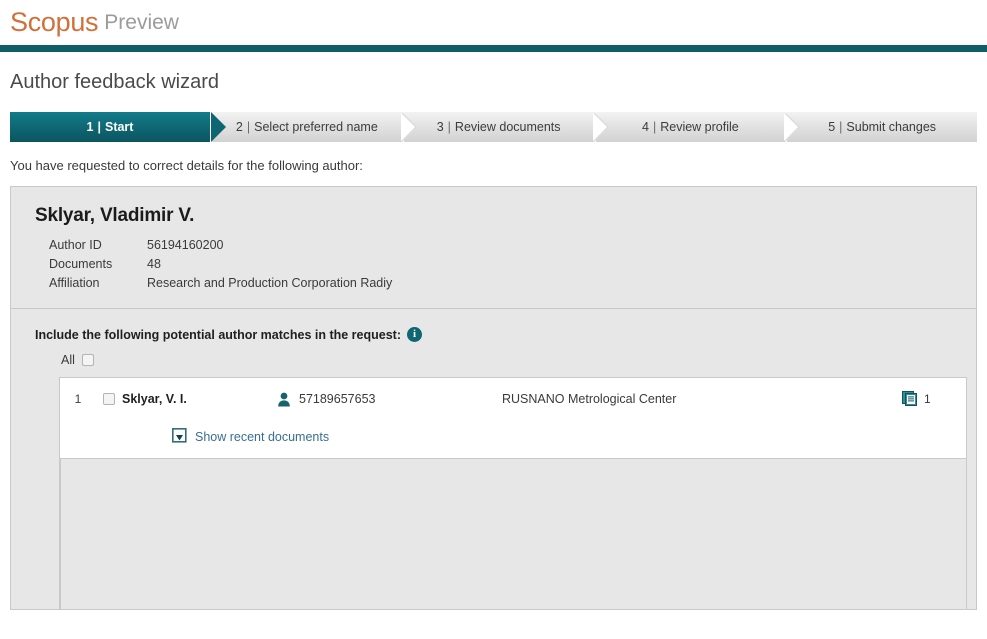 The image size is (987, 639). I want to click on row-document-count: 1, so click(927, 399).